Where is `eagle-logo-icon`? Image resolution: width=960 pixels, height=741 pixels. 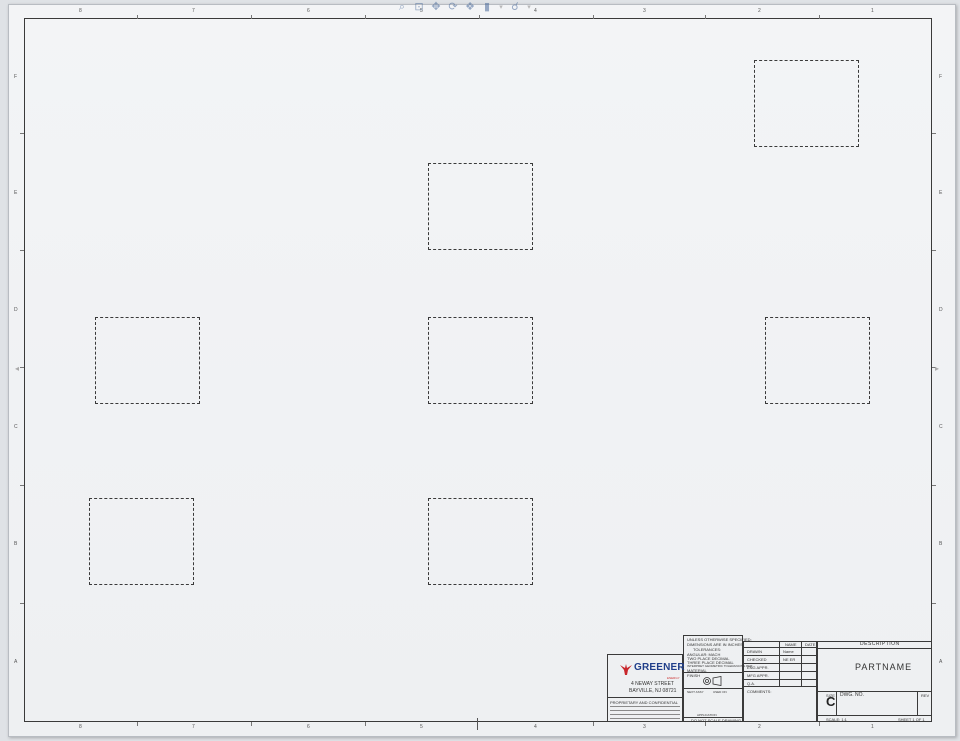 eagle-logo-icon is located at coordinates (626, 669).